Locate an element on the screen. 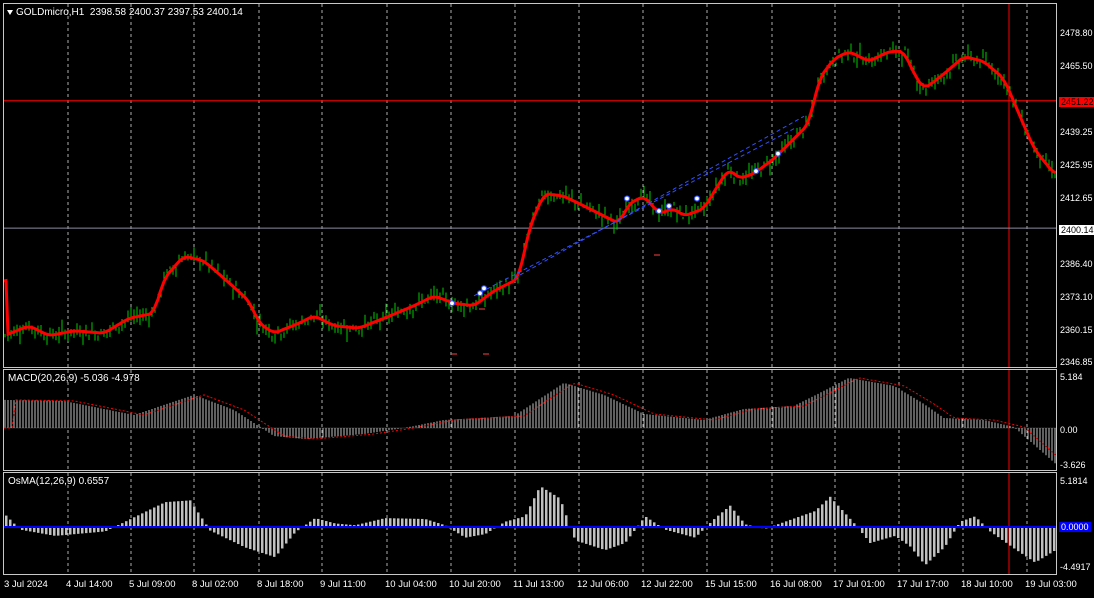 This screenshot has width=1094, height=598. red-line-price-tag: 2451.22 is located at coordinates (1076, 102).